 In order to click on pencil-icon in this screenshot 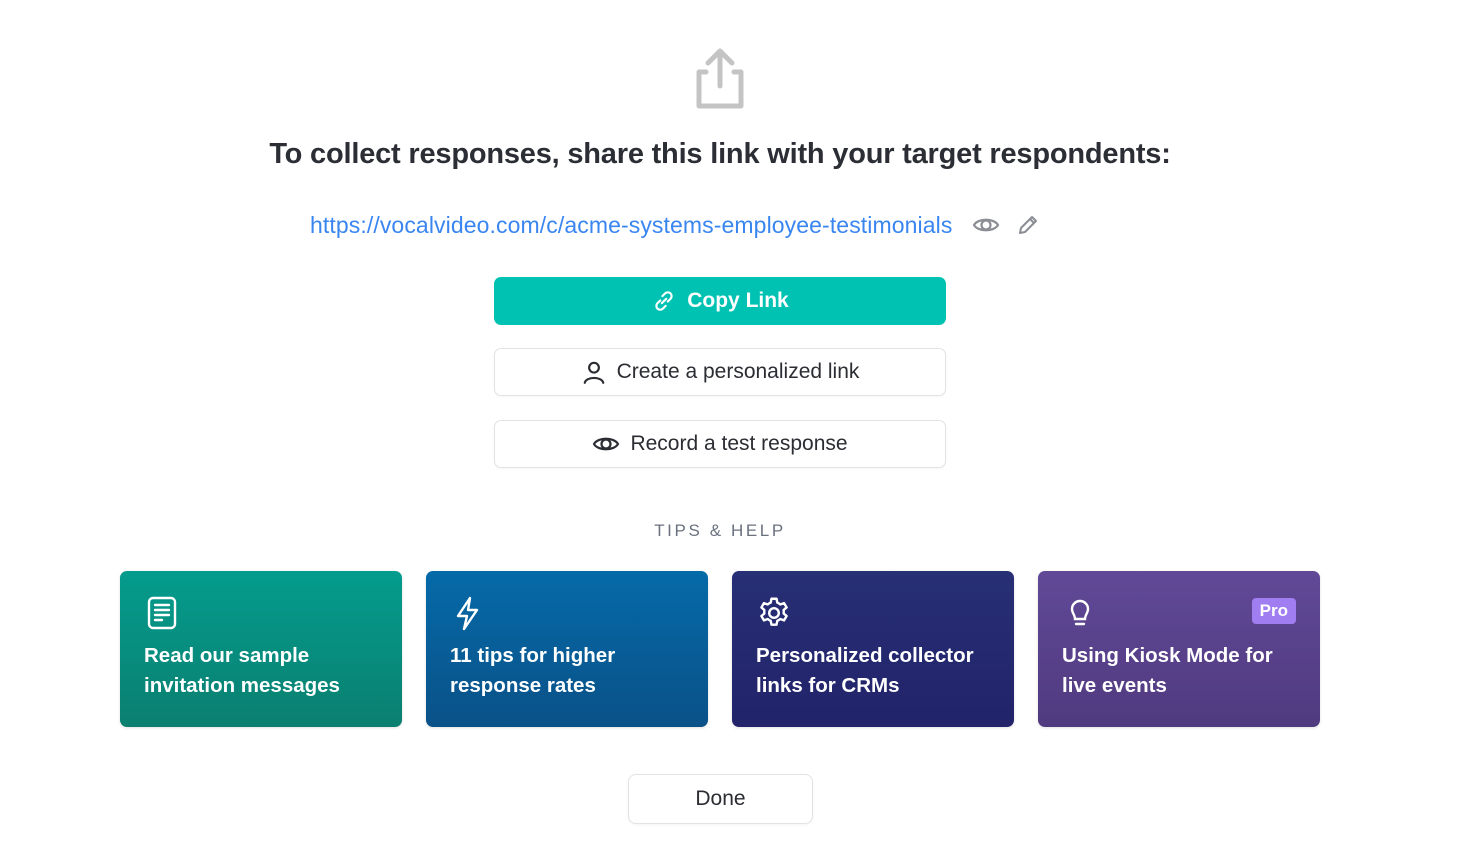, I will do `click(1028, 225)`.